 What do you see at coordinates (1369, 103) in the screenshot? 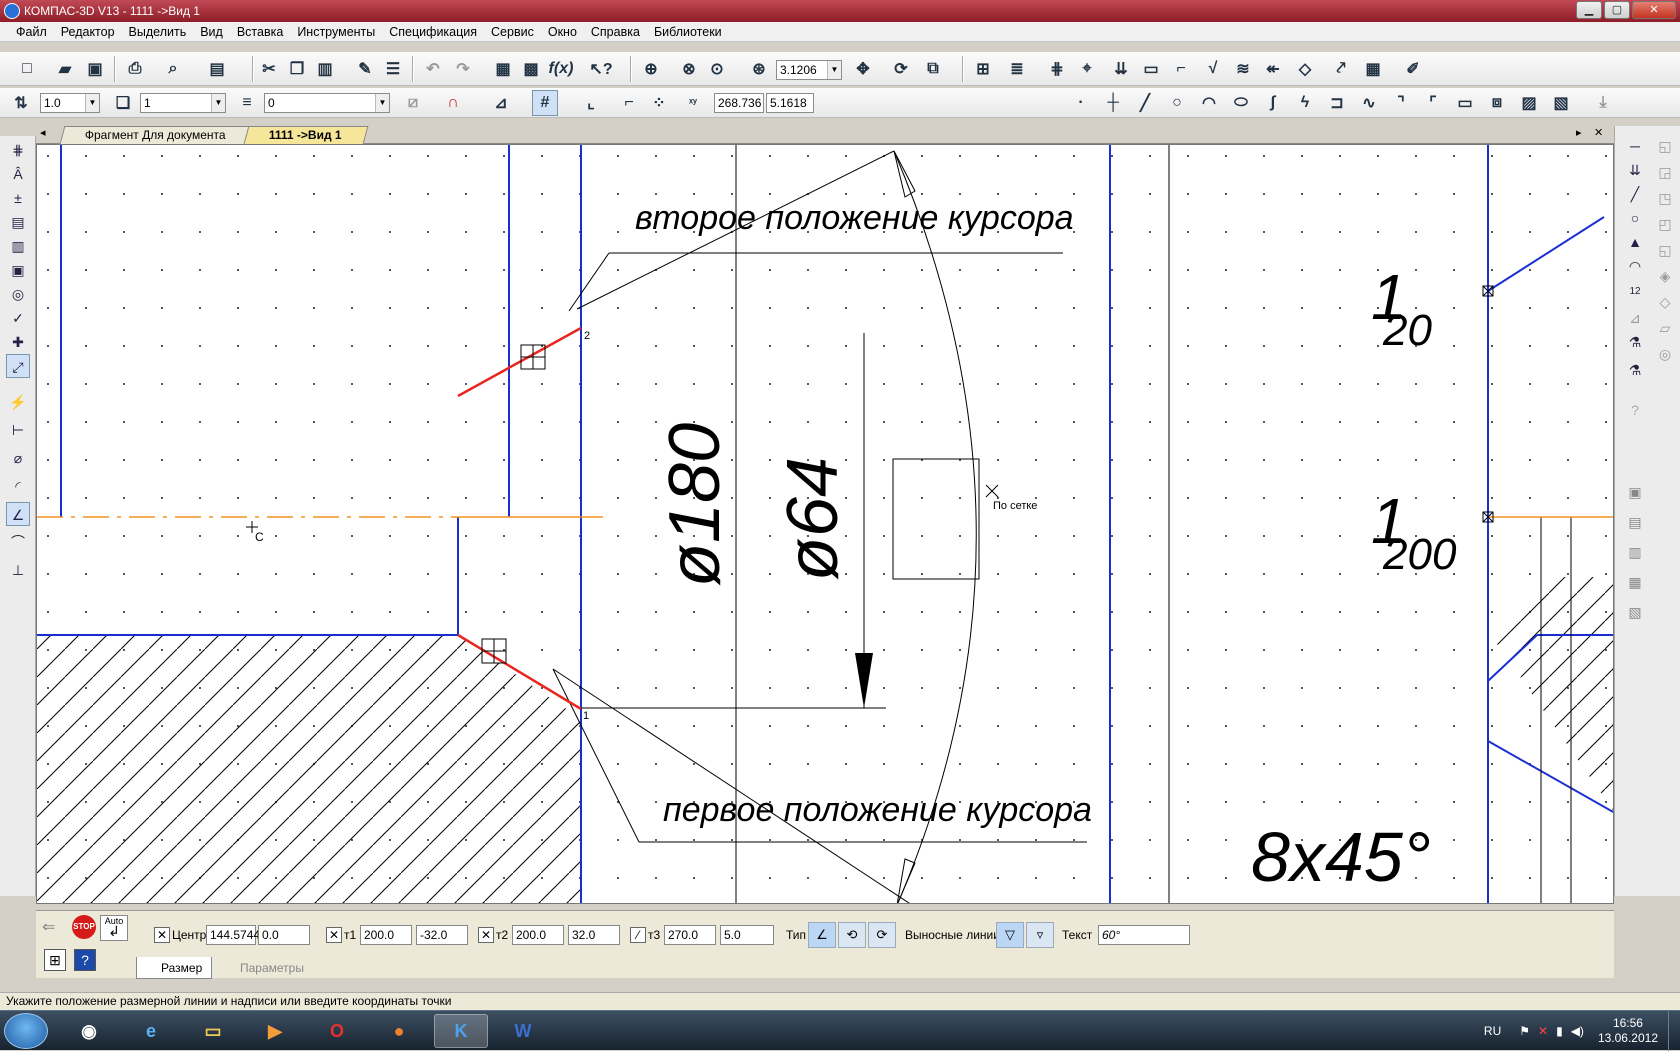
I see `wave-icon: ∿` at bounding box center [1369, 103].